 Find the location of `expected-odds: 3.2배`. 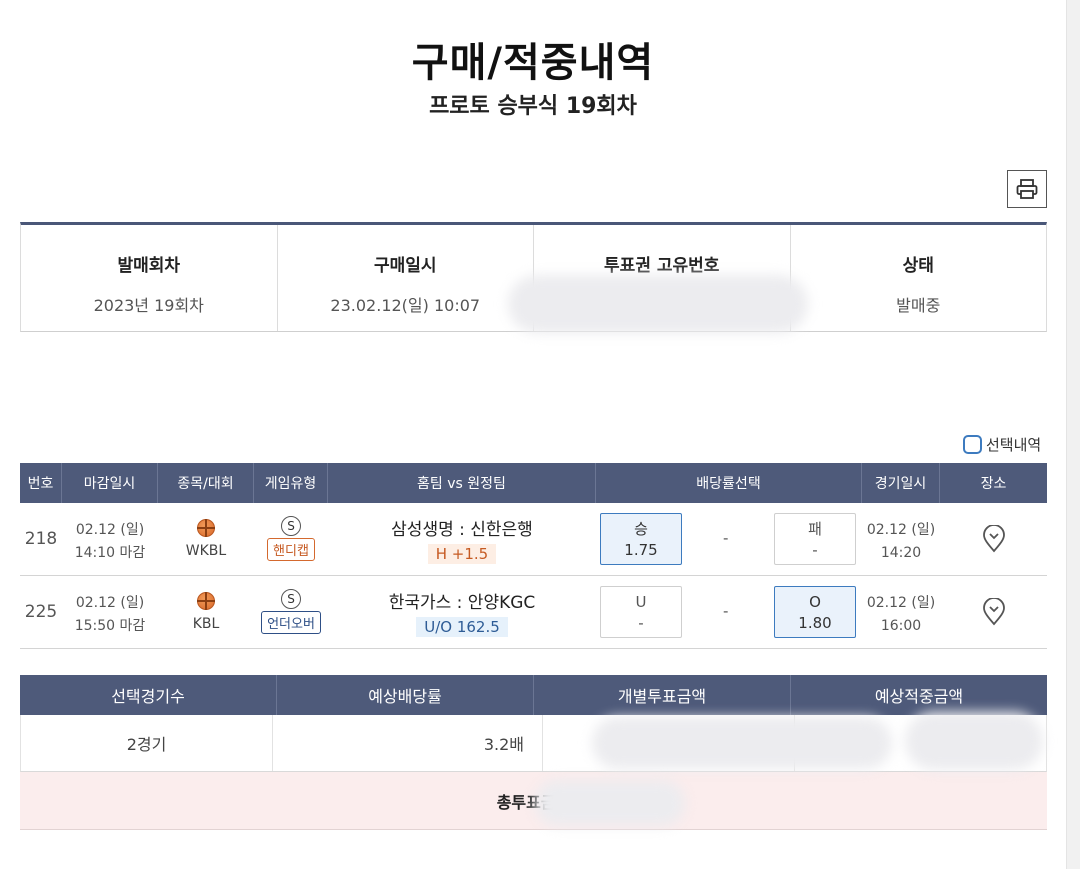

expected-odds: 3.2배 is located at coordinates (408, 743).